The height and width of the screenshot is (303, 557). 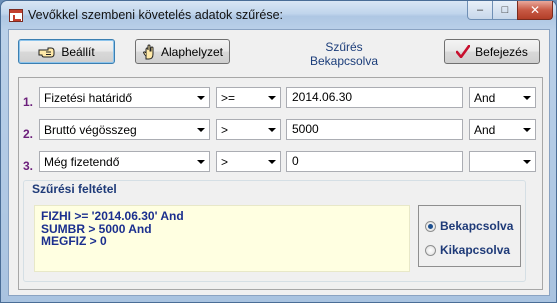 What do you see at coordinates (374, 97) in the screenshot?
I see `value-input: 2014.06.30` at bounding box center [374, 97].